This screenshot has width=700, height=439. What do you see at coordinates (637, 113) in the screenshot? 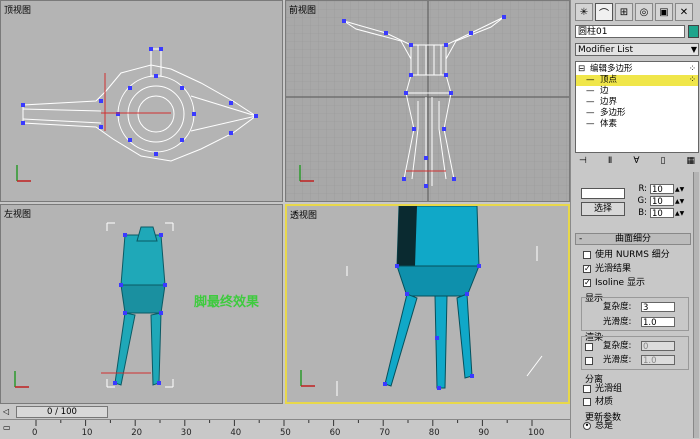
I see `stack-item-polygon: — 多边形` at bounding box center [637, 113].